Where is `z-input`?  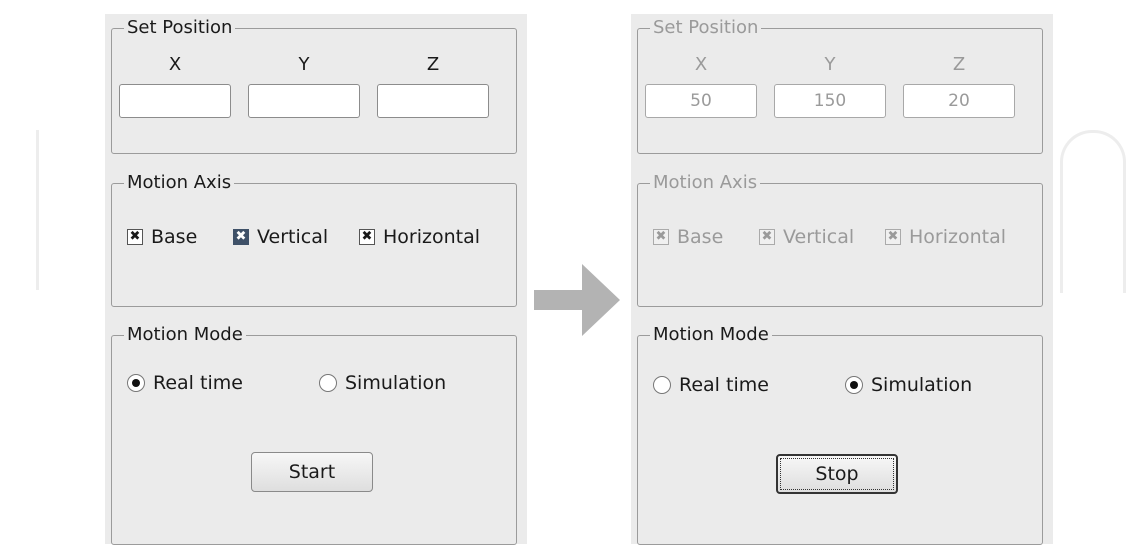 z-input is located at coordinates (433, 101).